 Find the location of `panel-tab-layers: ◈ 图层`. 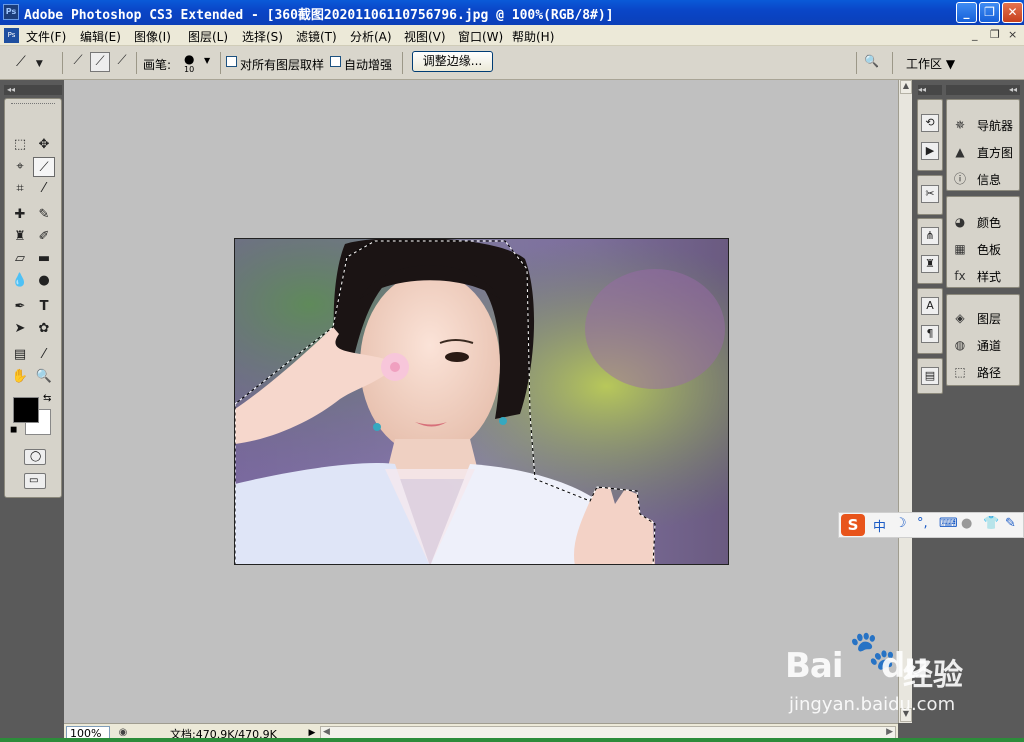

panel-tab-layers: ◈ 图层 is located at coordinates (985, 318).